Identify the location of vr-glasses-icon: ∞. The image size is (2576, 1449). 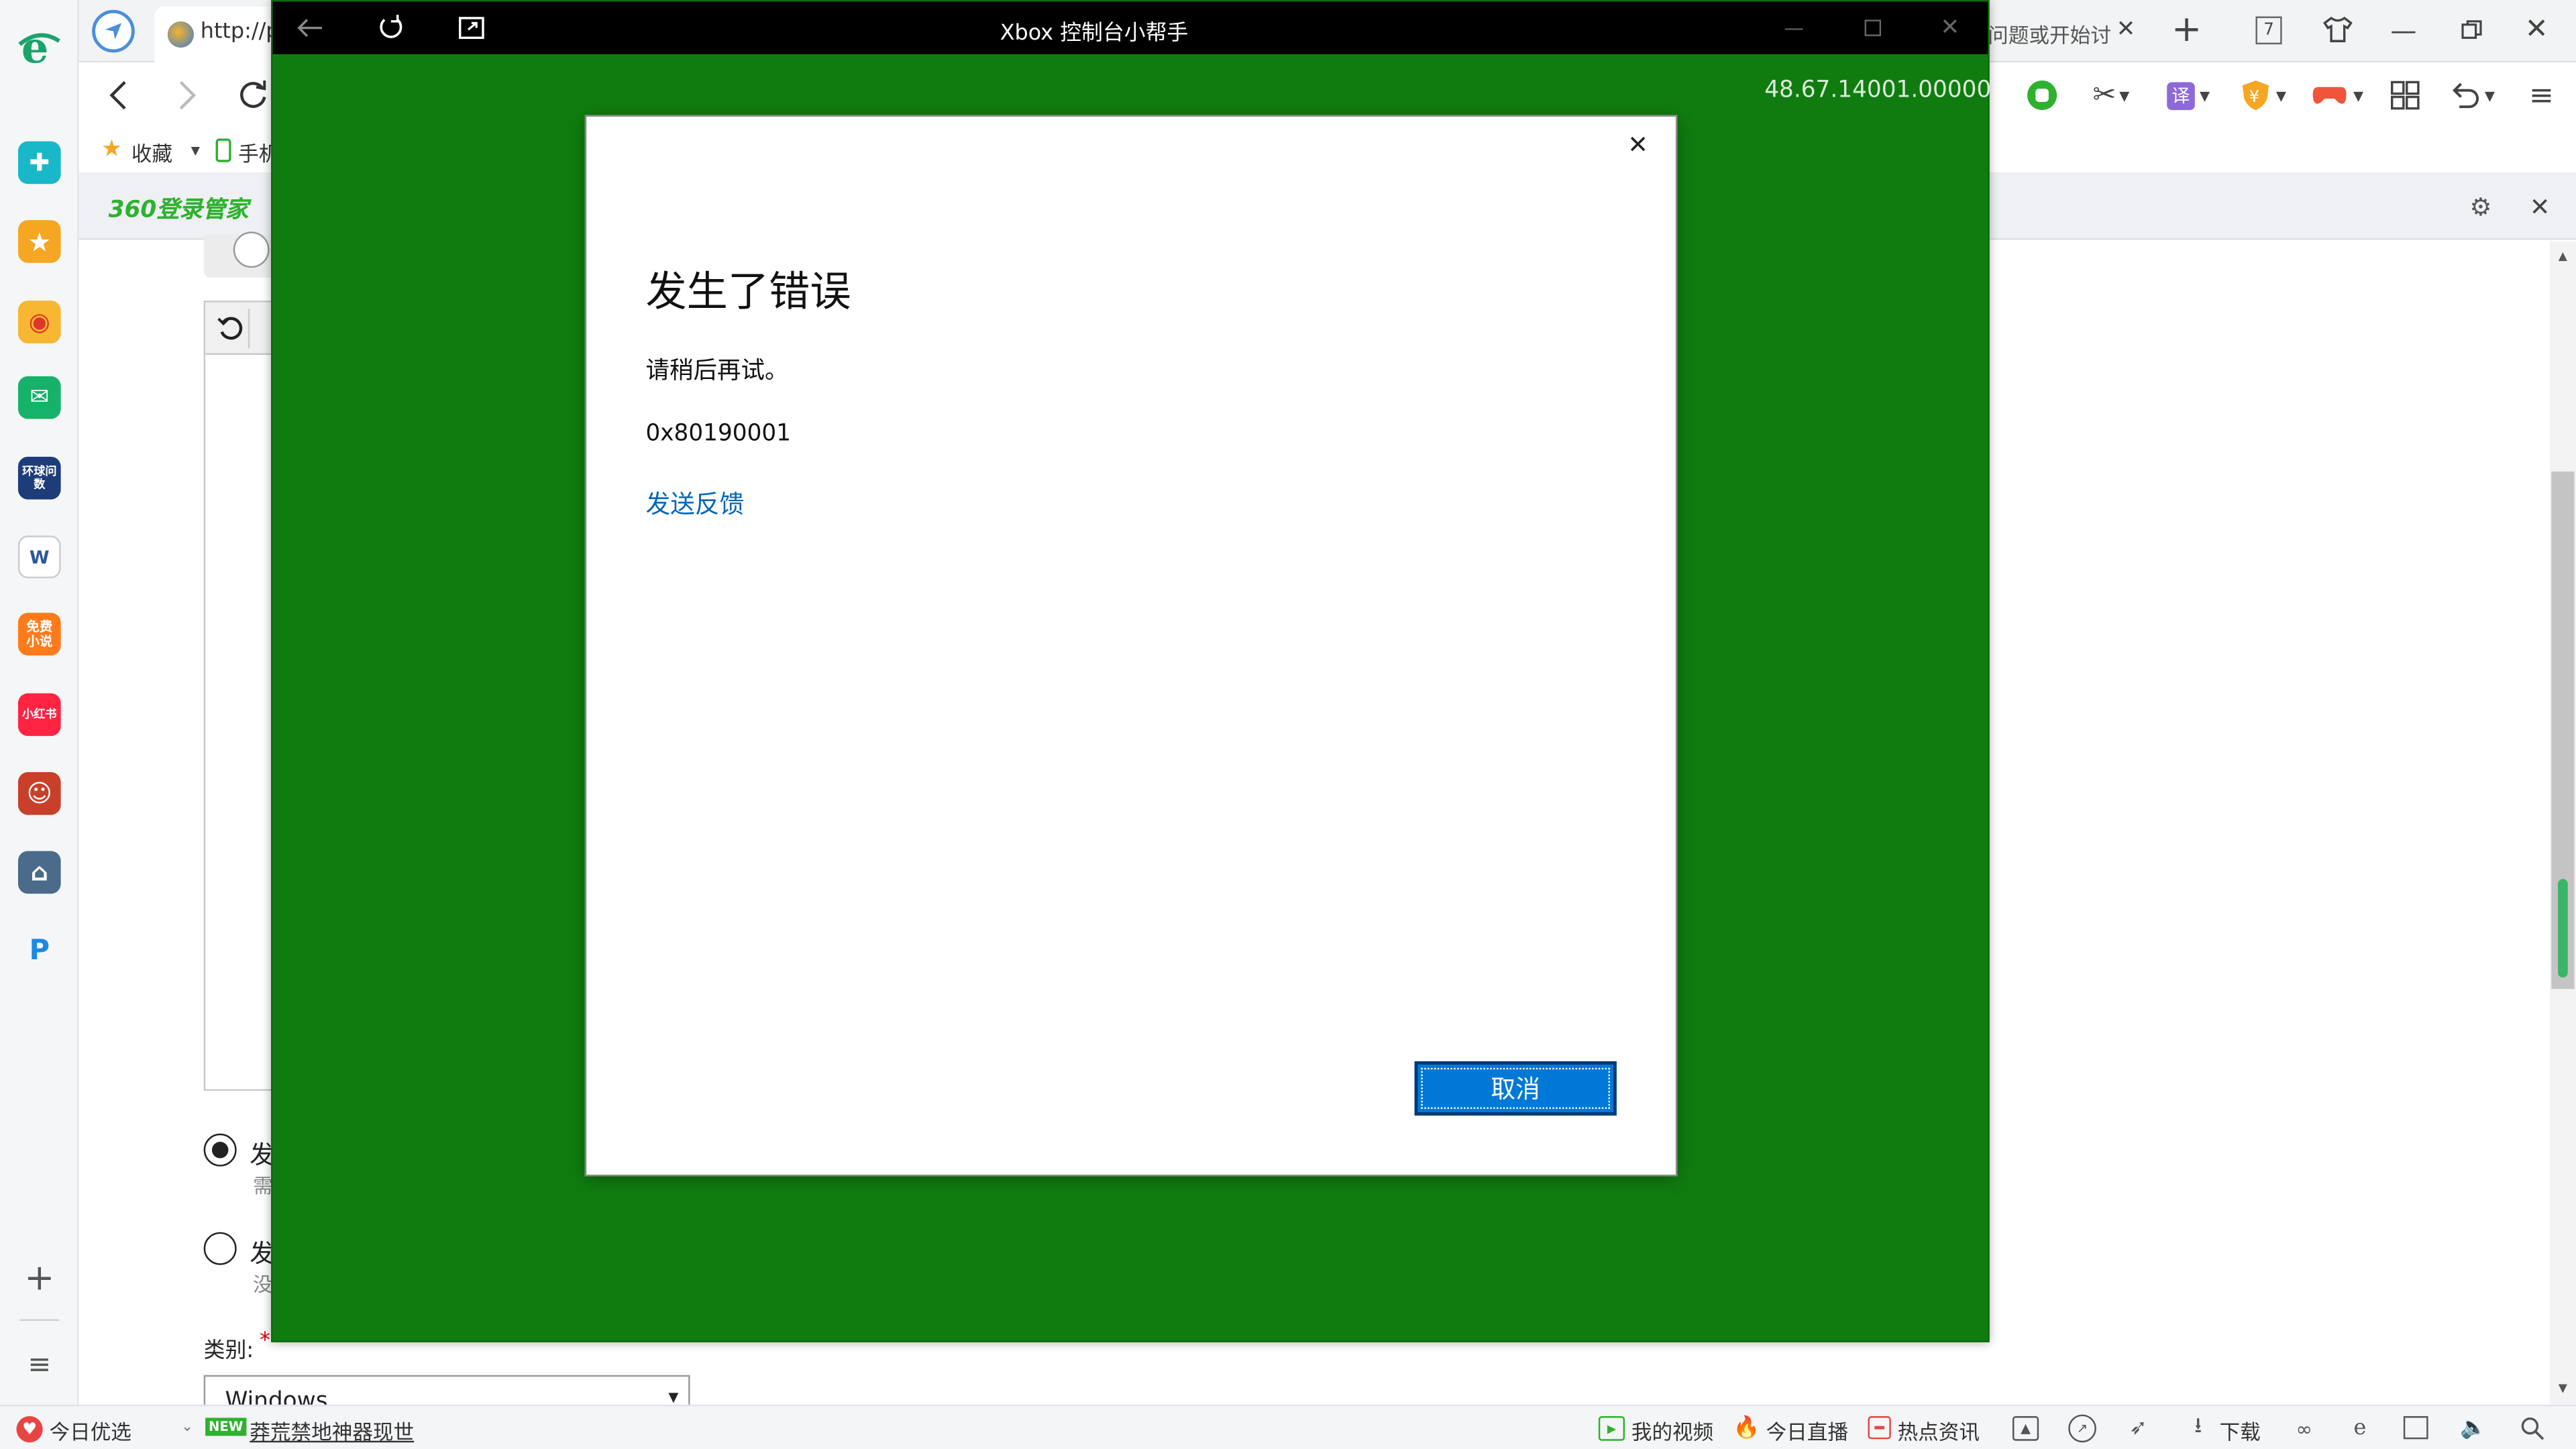
(2304, 1429).